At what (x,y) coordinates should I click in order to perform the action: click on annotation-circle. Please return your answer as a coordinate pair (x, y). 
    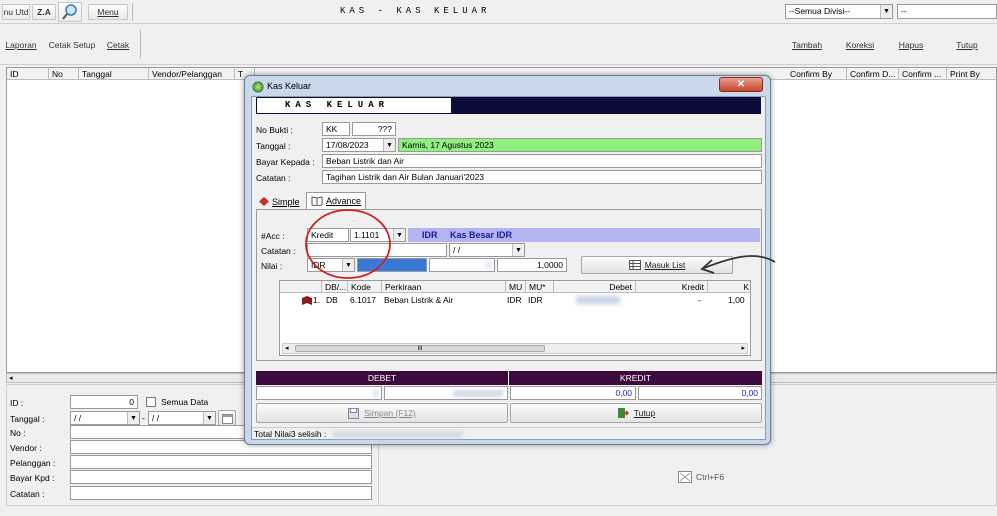
    Looking at the image, I should click on (348, 244).